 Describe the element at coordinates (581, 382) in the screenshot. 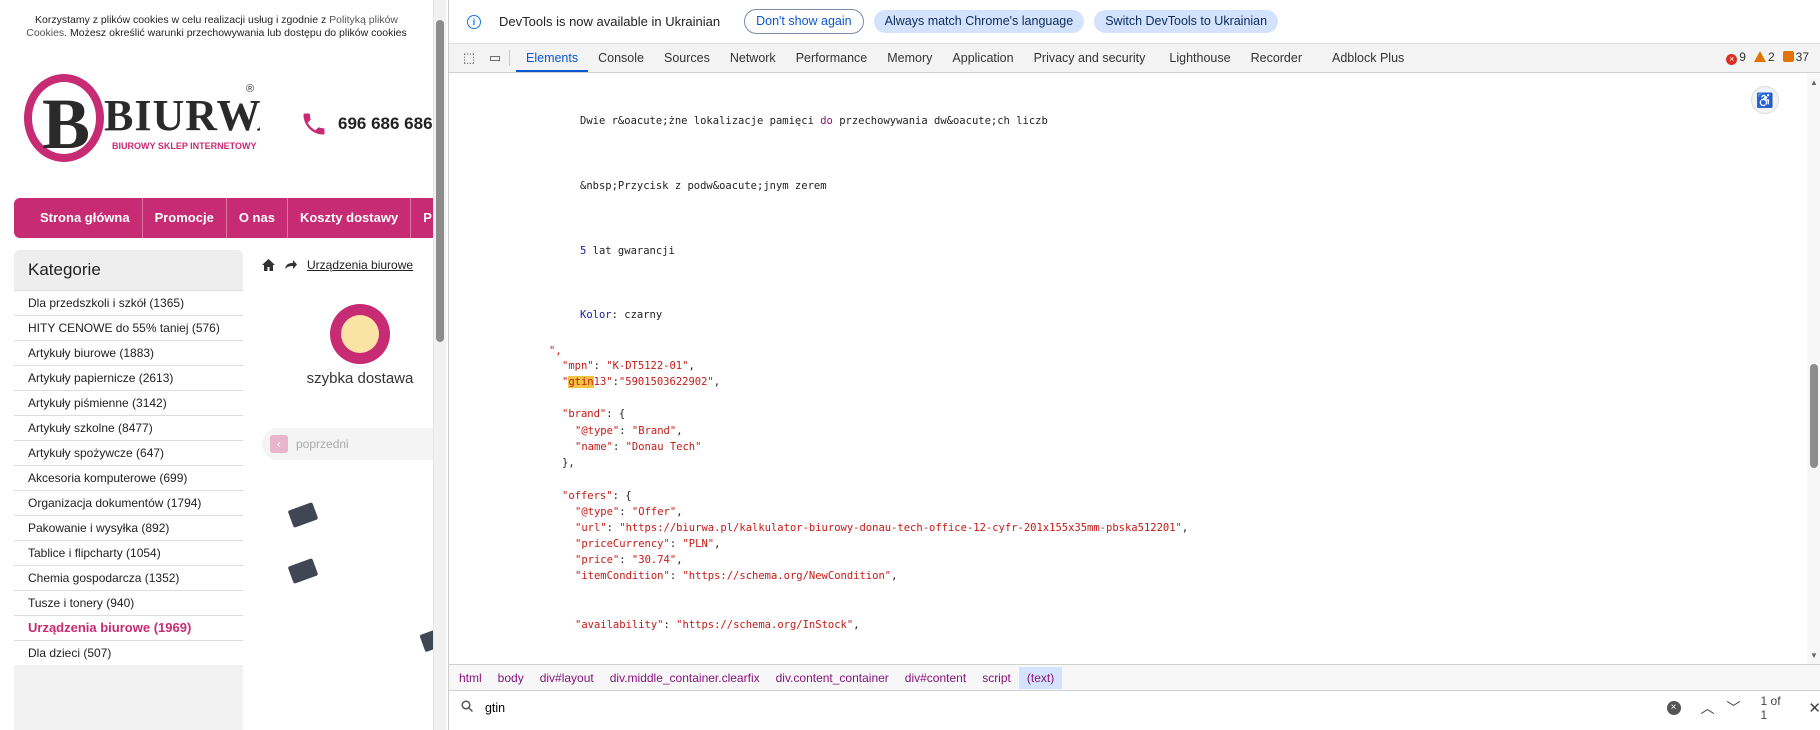

I see `search-match-highlight: gtin` at that location.